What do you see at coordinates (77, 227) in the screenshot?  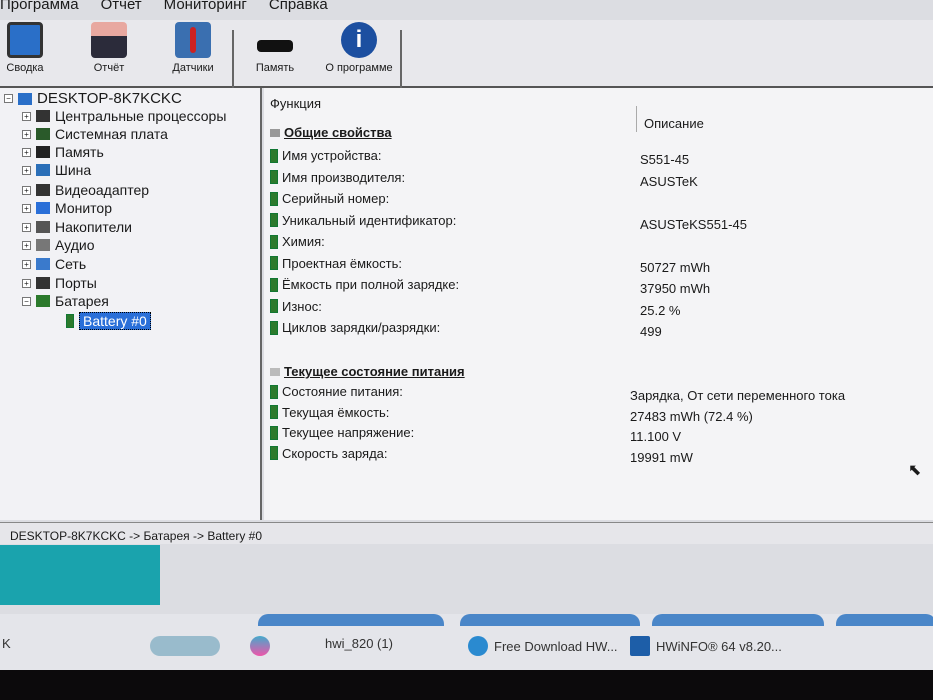 I see `tree-item: + Накопители` at bounding box center [77, 227].